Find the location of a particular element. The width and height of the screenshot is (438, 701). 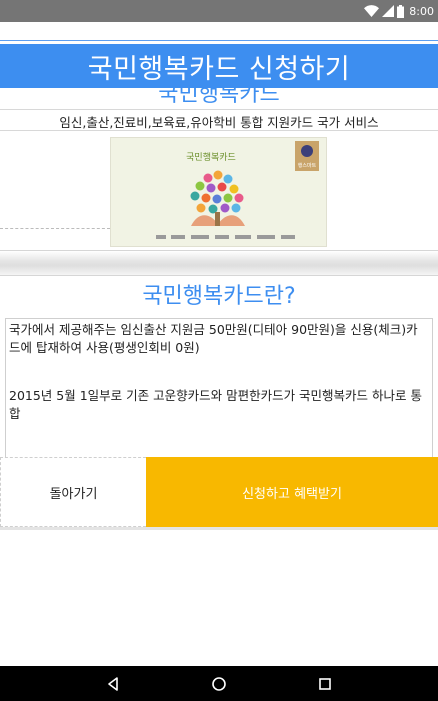

battery-icon is located at coordinates (401, 11).